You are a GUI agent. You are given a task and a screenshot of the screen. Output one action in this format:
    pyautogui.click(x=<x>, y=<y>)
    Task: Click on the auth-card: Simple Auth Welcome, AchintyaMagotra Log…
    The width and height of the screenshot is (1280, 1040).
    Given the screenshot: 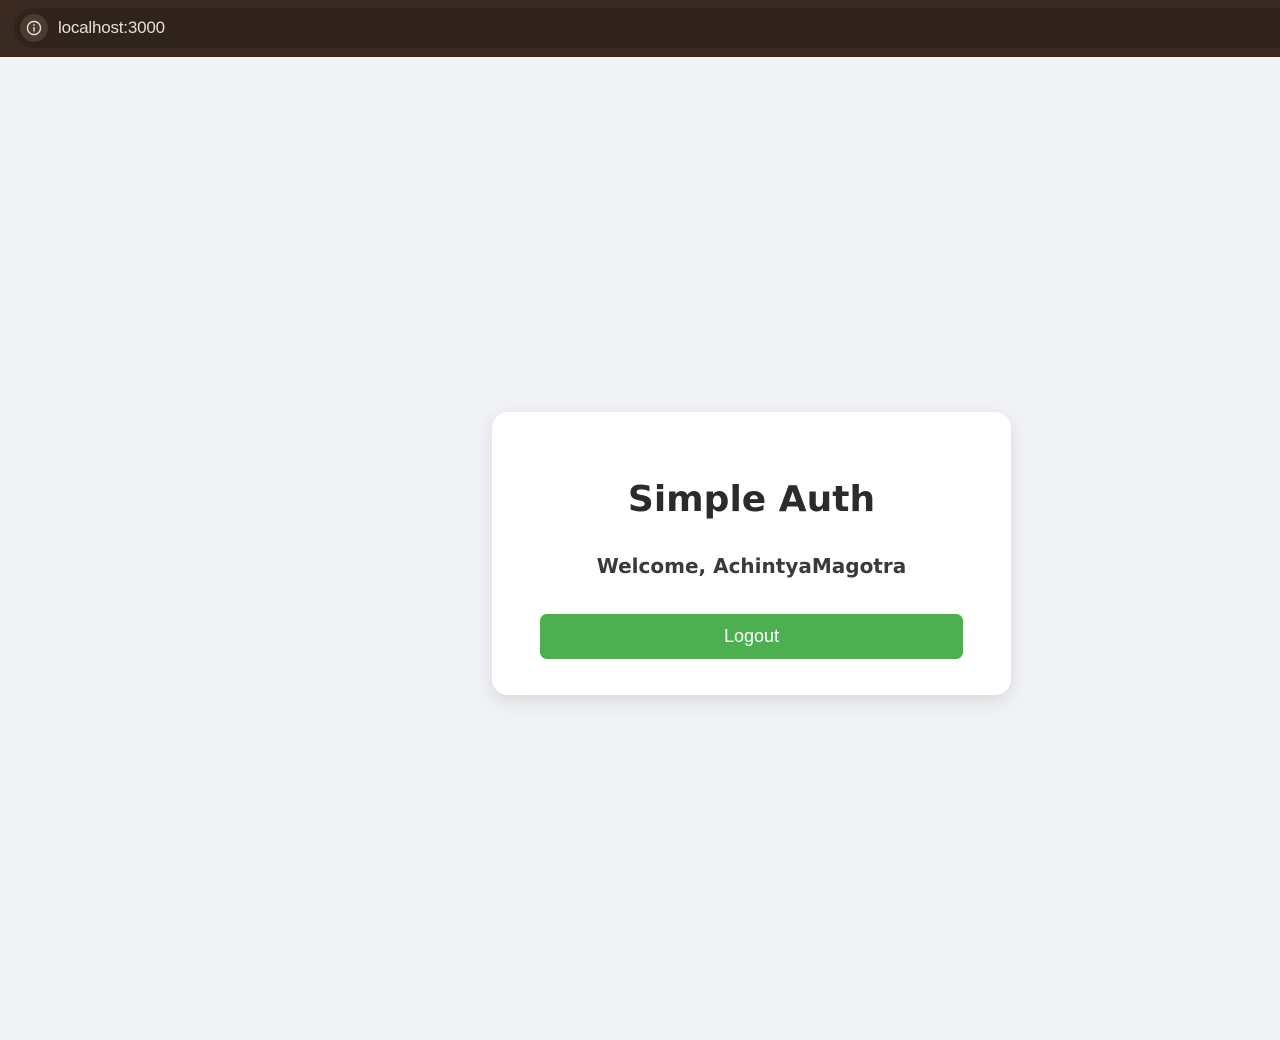 What is the action you would take?
    pyautogui.click(x=751, y=553)
    